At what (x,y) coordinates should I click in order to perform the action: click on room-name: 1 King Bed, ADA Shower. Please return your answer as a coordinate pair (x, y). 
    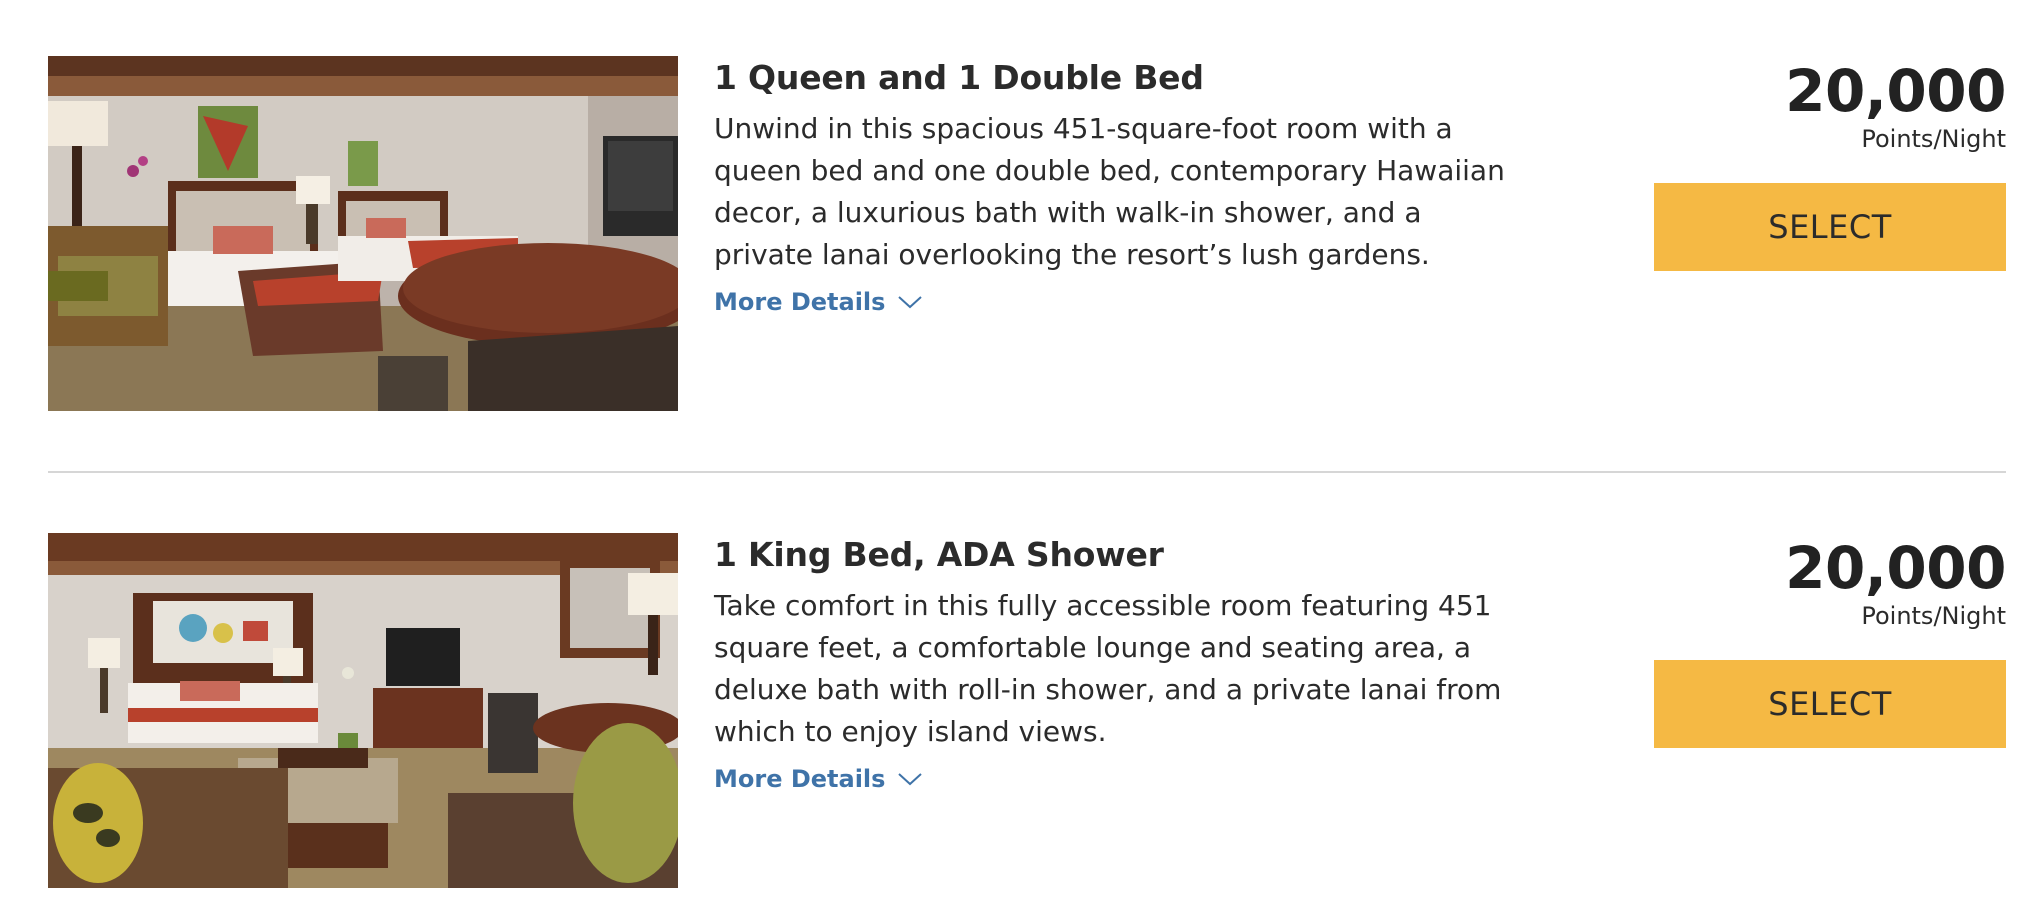
    Looking at the image, I should click on (939, 554).